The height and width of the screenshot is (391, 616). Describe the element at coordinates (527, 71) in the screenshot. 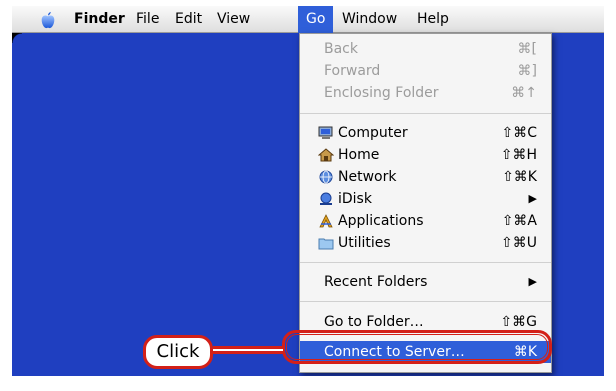

I see `menu-item-shortcut: ⌘]` at that location.